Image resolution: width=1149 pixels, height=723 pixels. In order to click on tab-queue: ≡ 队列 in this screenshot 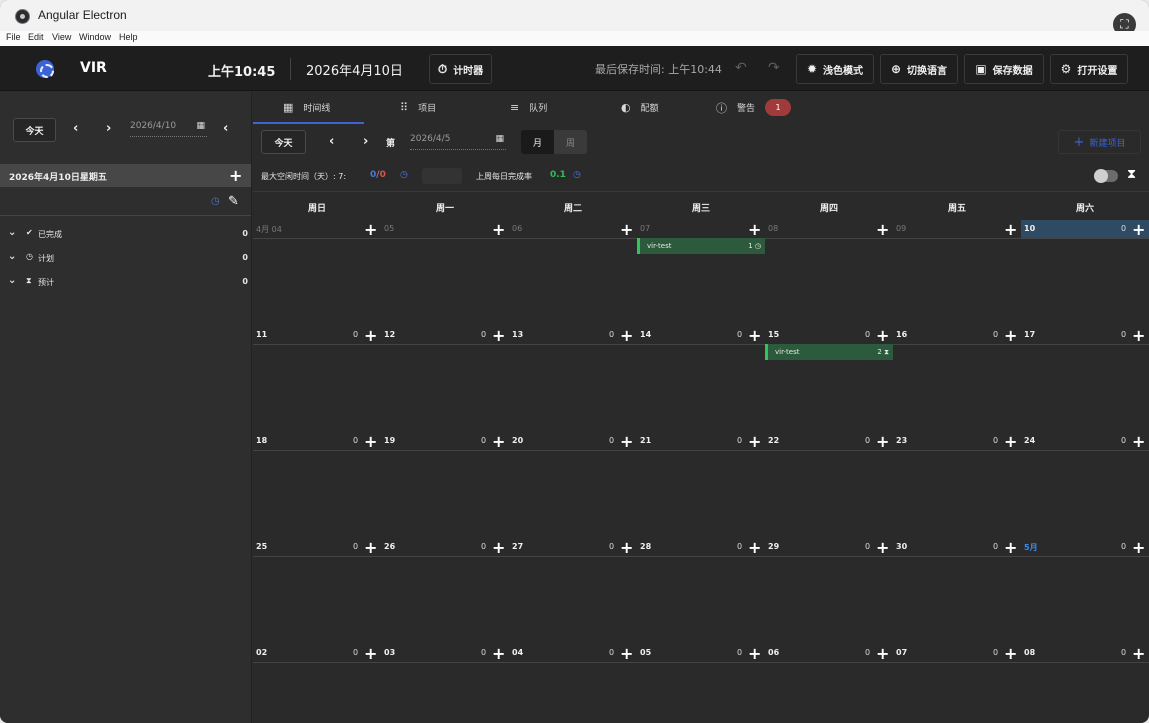, I will do `click(528, 107)`.